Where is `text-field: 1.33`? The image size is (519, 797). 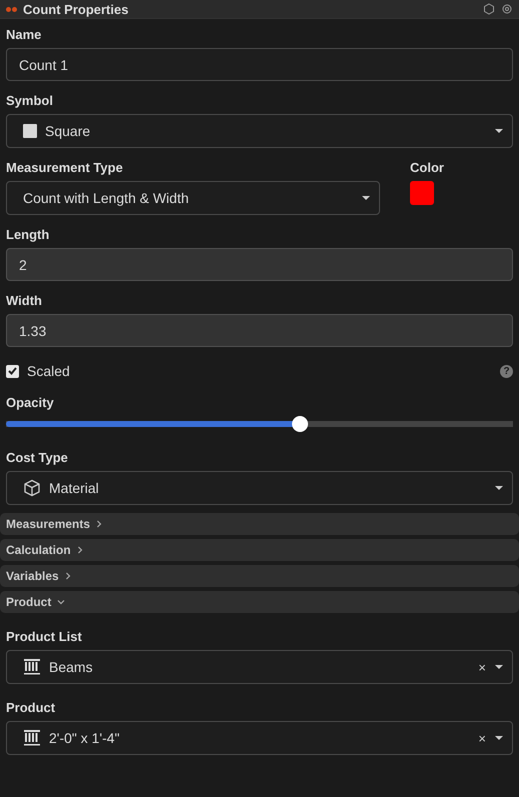 text-field: 1.33 is located at coordinates (259, 330).